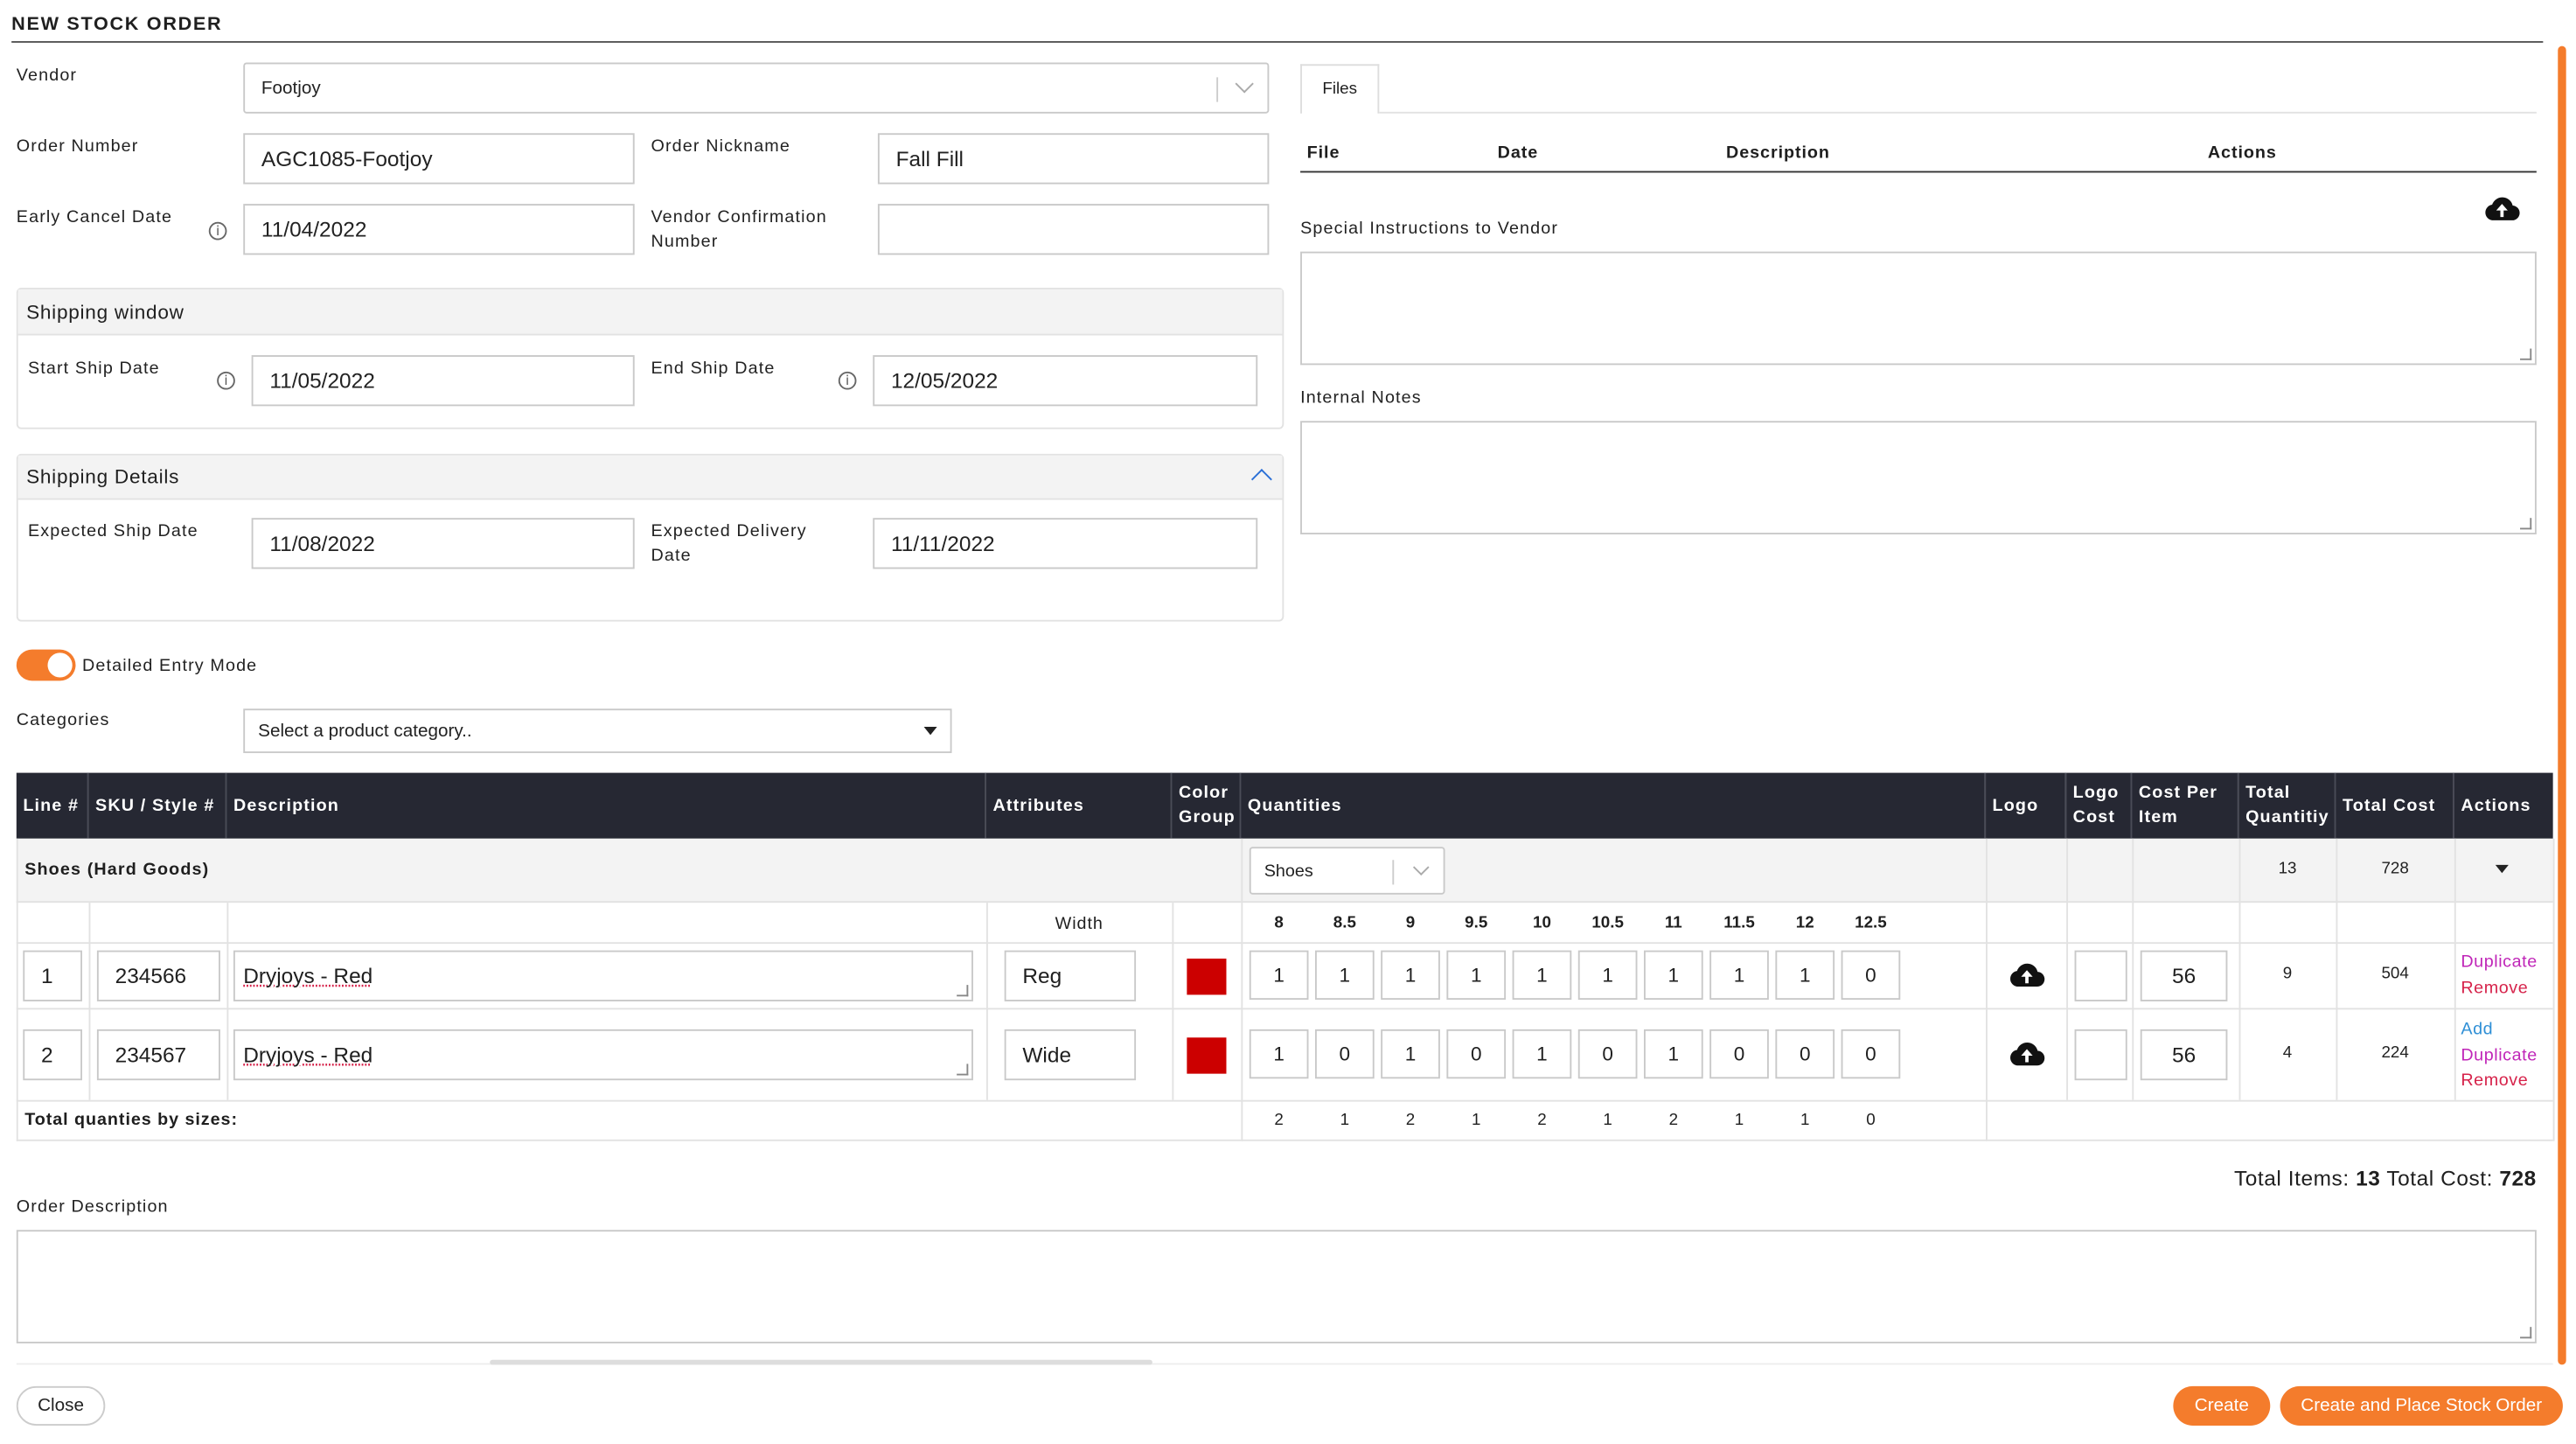  I want to click on order-nickname-input: Fall Fill, so click(1073, 158).